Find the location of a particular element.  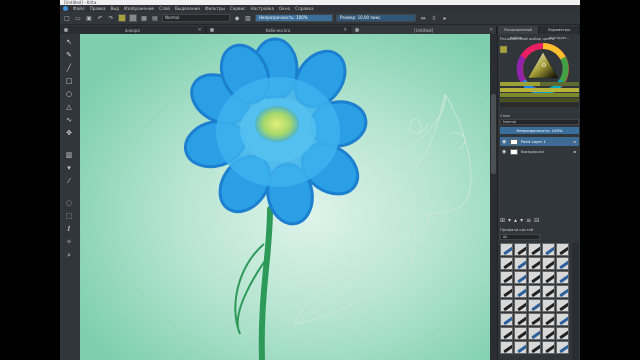

tab-document-1: анкора × is located at coordinates (133, 30).